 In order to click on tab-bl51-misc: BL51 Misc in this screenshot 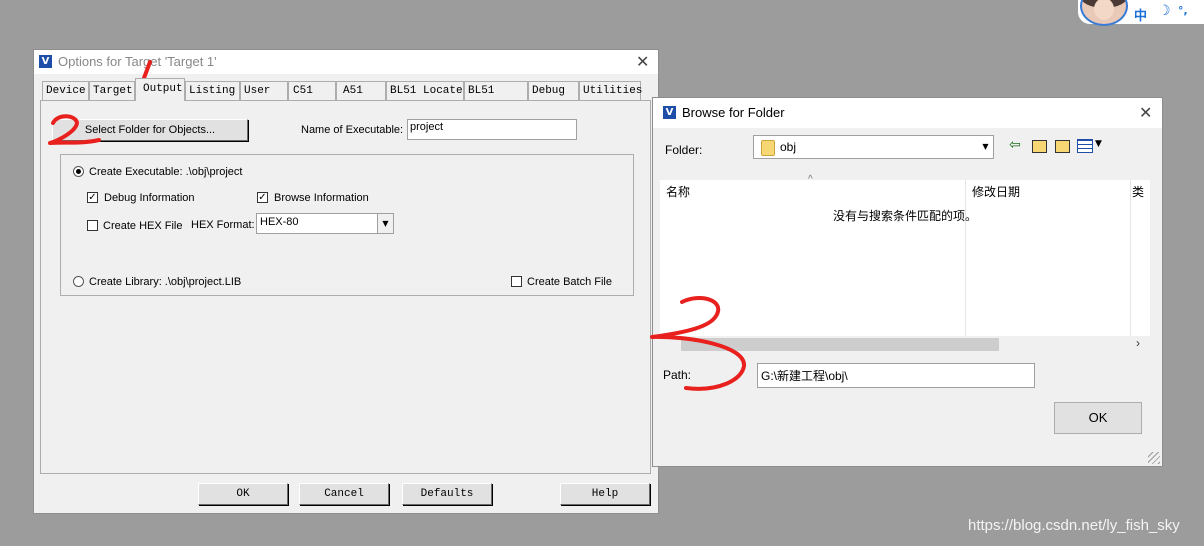, I will do `click(496, 98)`.